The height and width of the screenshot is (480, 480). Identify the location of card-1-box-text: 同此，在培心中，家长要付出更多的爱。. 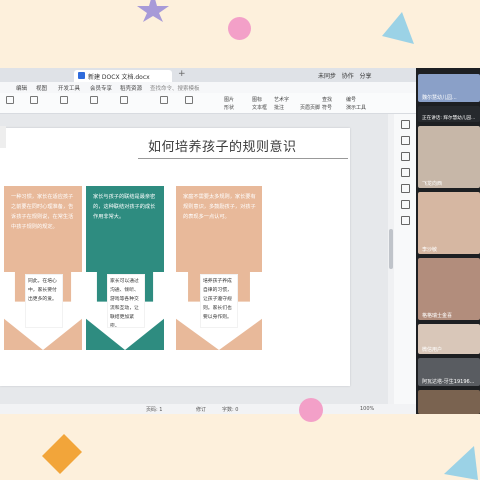
(44, 301).